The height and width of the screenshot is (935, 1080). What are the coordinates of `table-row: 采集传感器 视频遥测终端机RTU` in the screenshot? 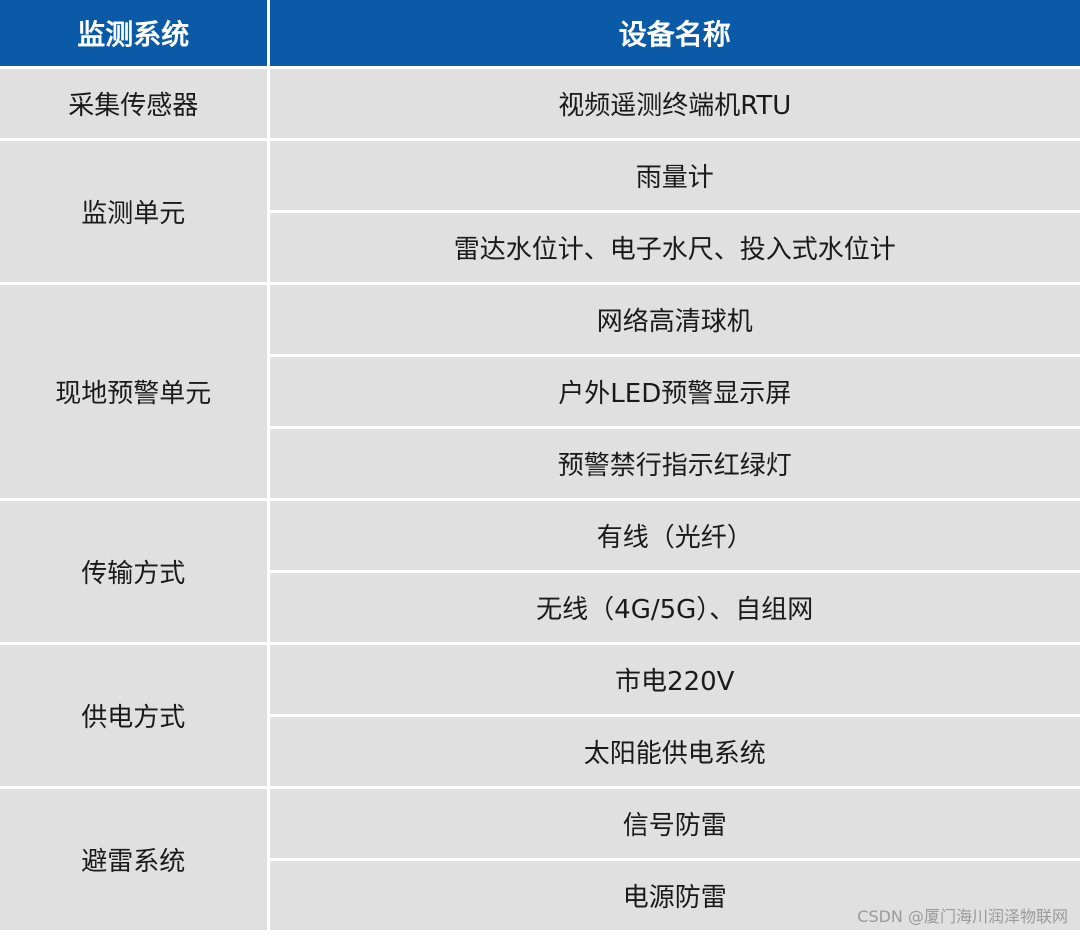 It's located at (540, 103).